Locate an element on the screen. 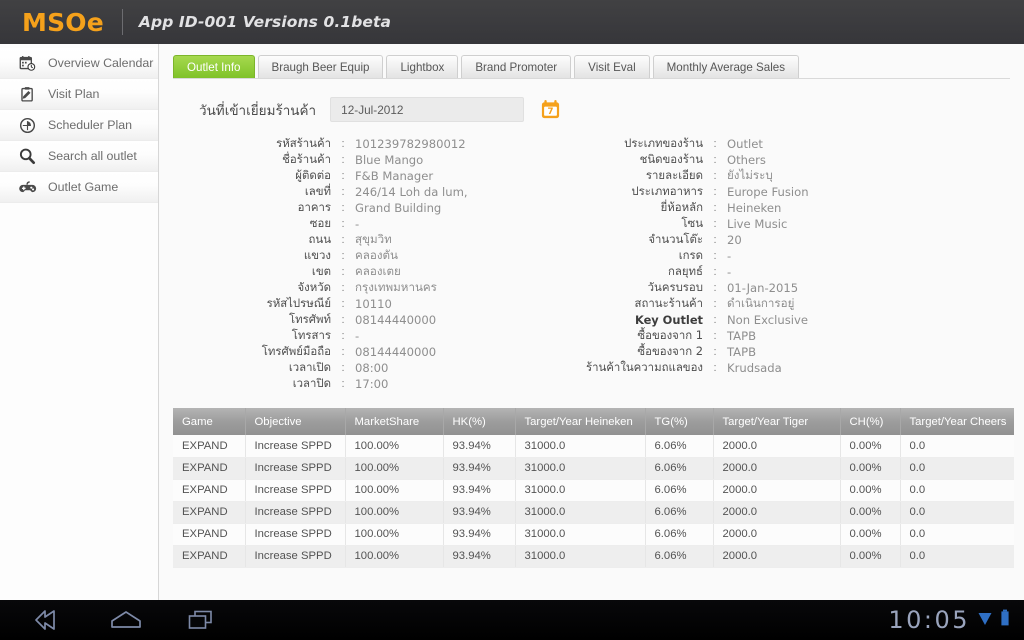  info-row: ประเภทอาหาร: Europe Fusion is located at coordinates (767, 192).